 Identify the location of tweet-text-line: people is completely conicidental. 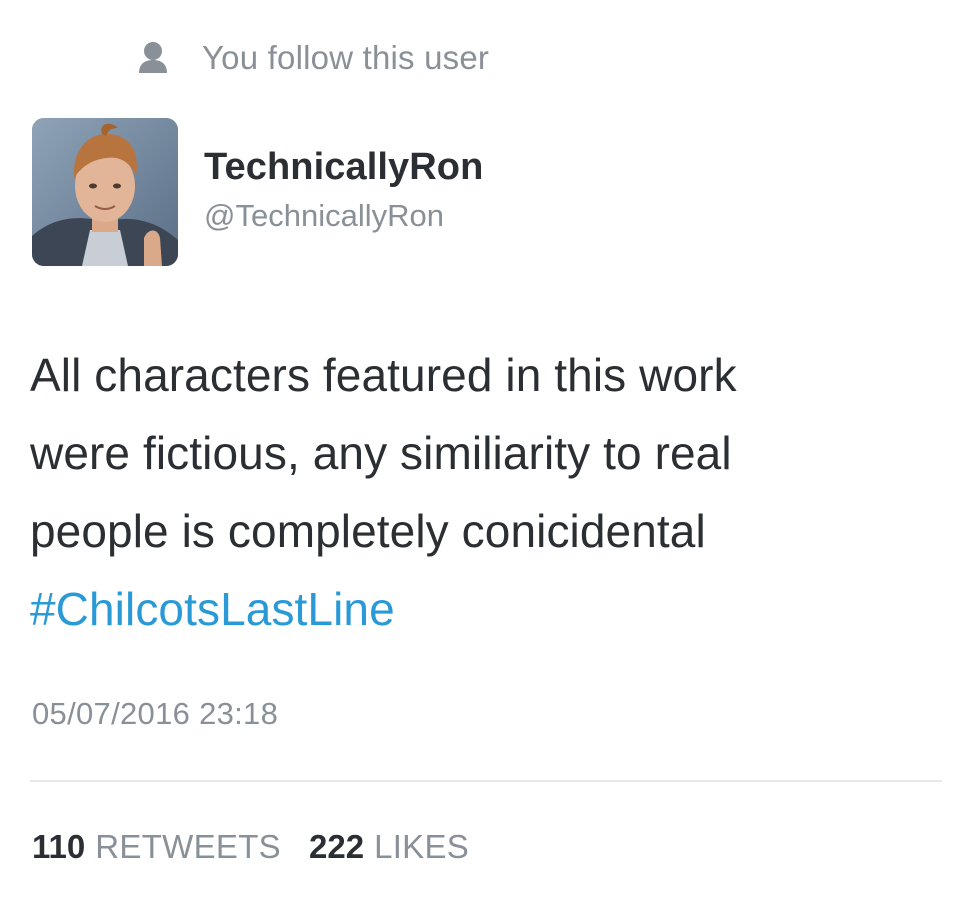
(368, 531).